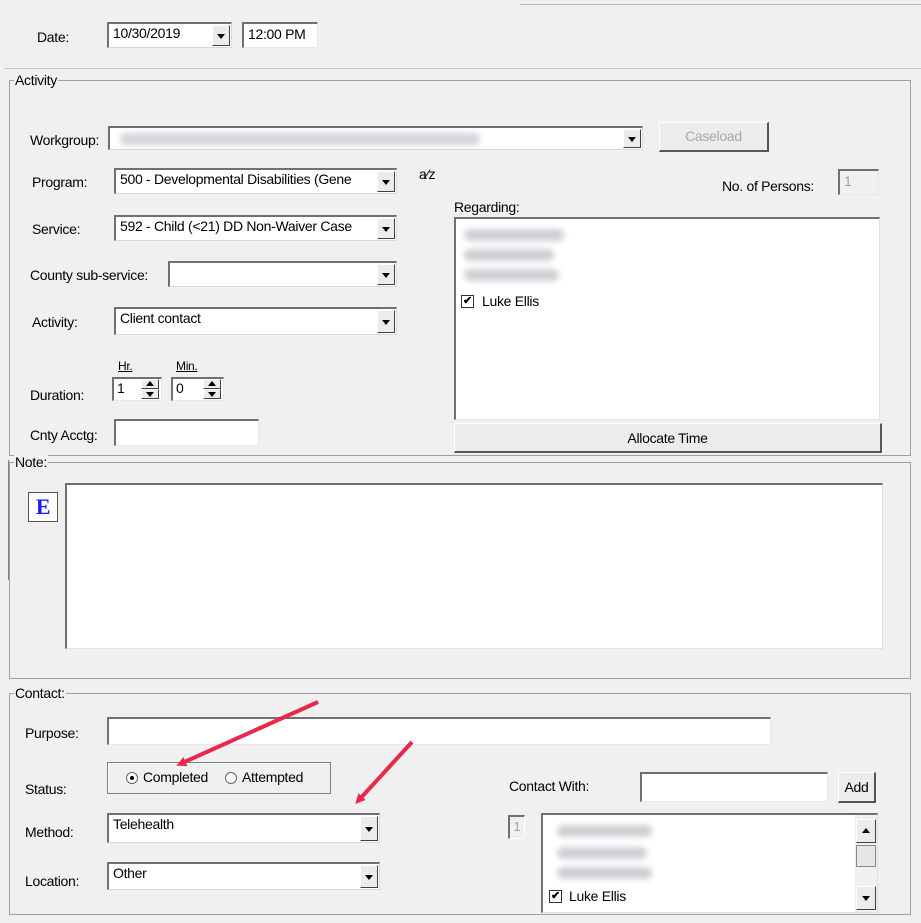 Image resolution: width=921 pixels, height=923 pixels. Describe the element at coordinates (384, 772) in the screenshot. I see `arrow-to-method` at that location.